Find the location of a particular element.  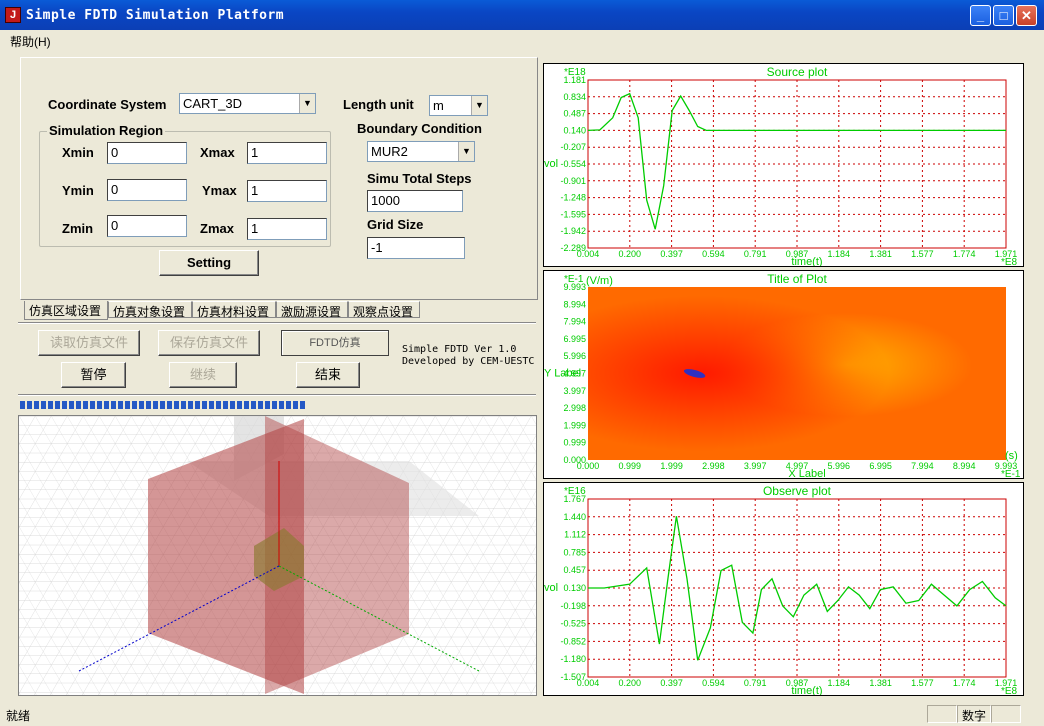

xmax-field: 1 is located at coordinates (287, 153).